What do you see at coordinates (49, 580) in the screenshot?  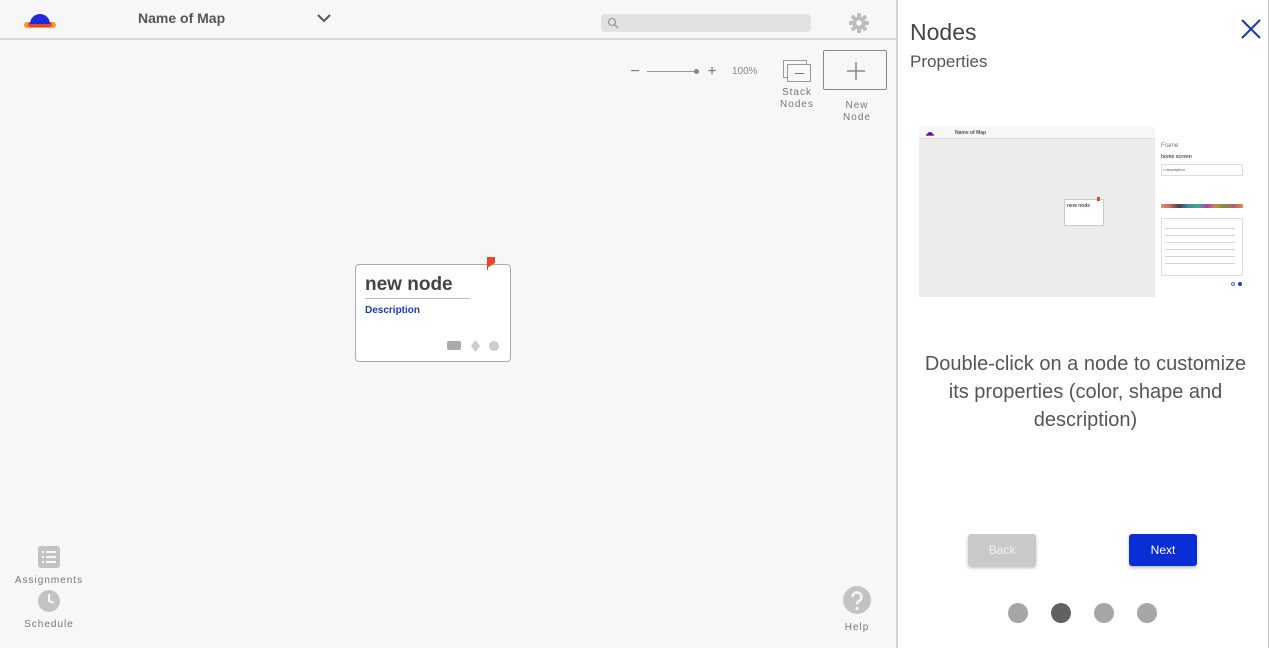 I see `assignments-label: Assignments` at bounding box center [49, 580].